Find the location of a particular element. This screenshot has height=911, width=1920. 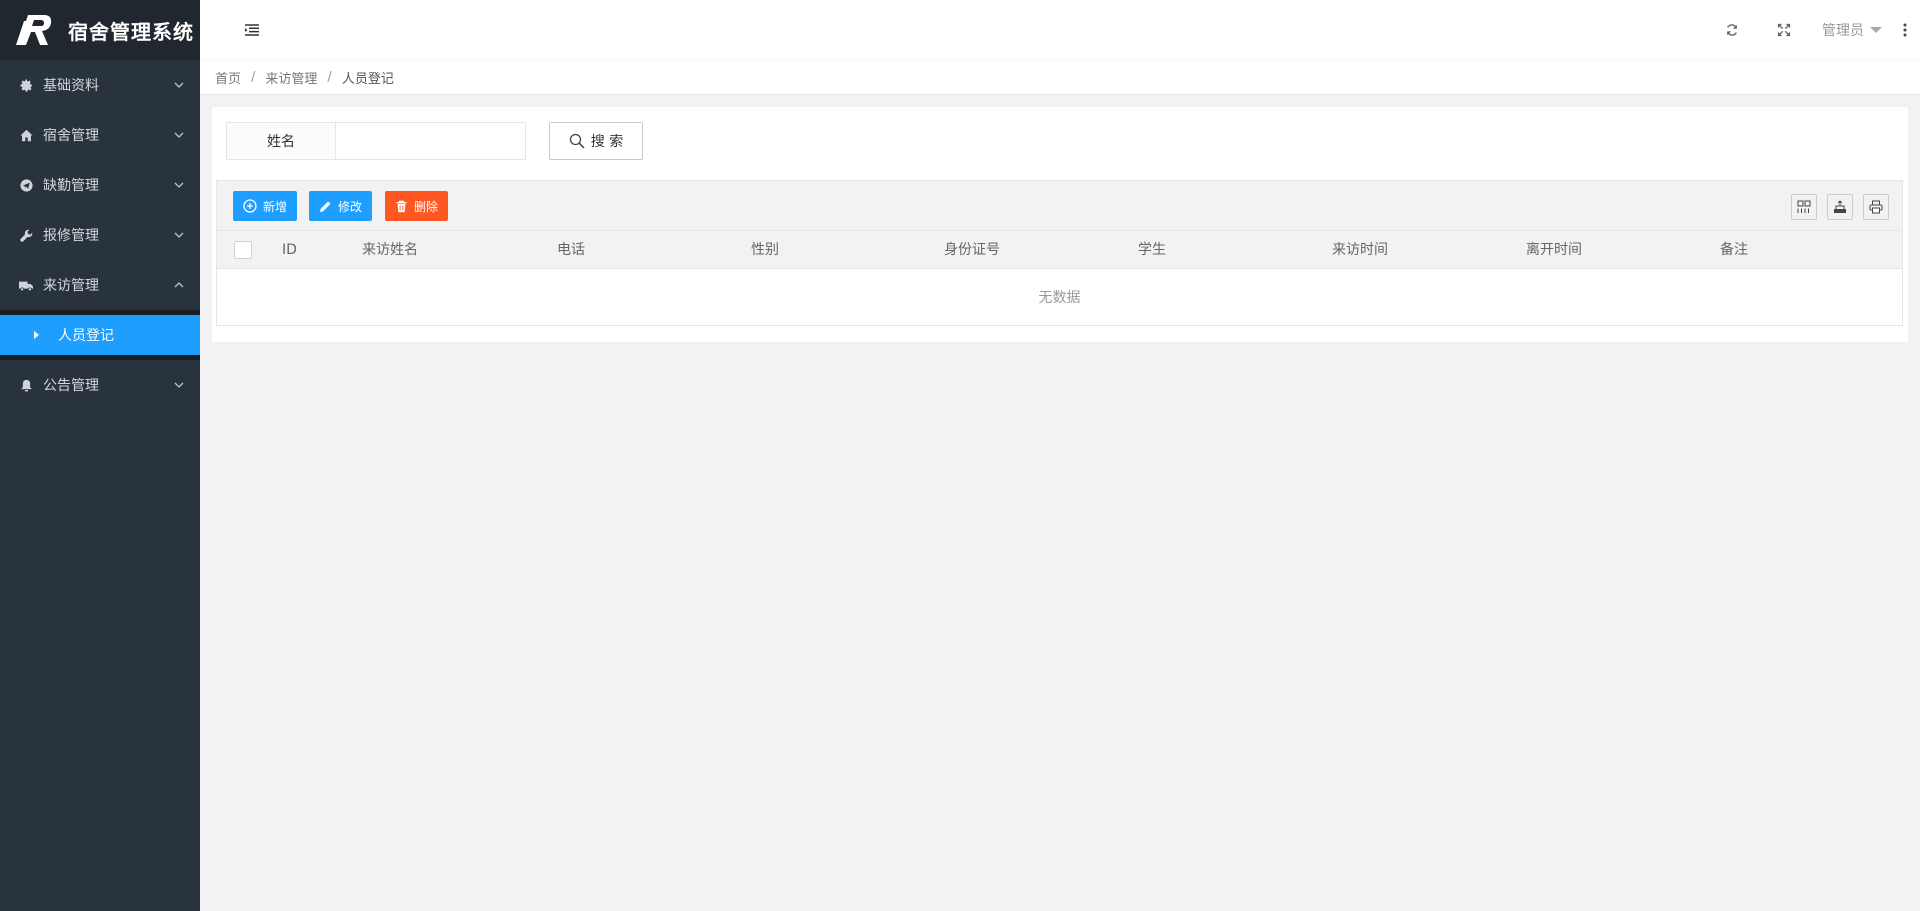

send-icon is located at coordinates (26, 185).